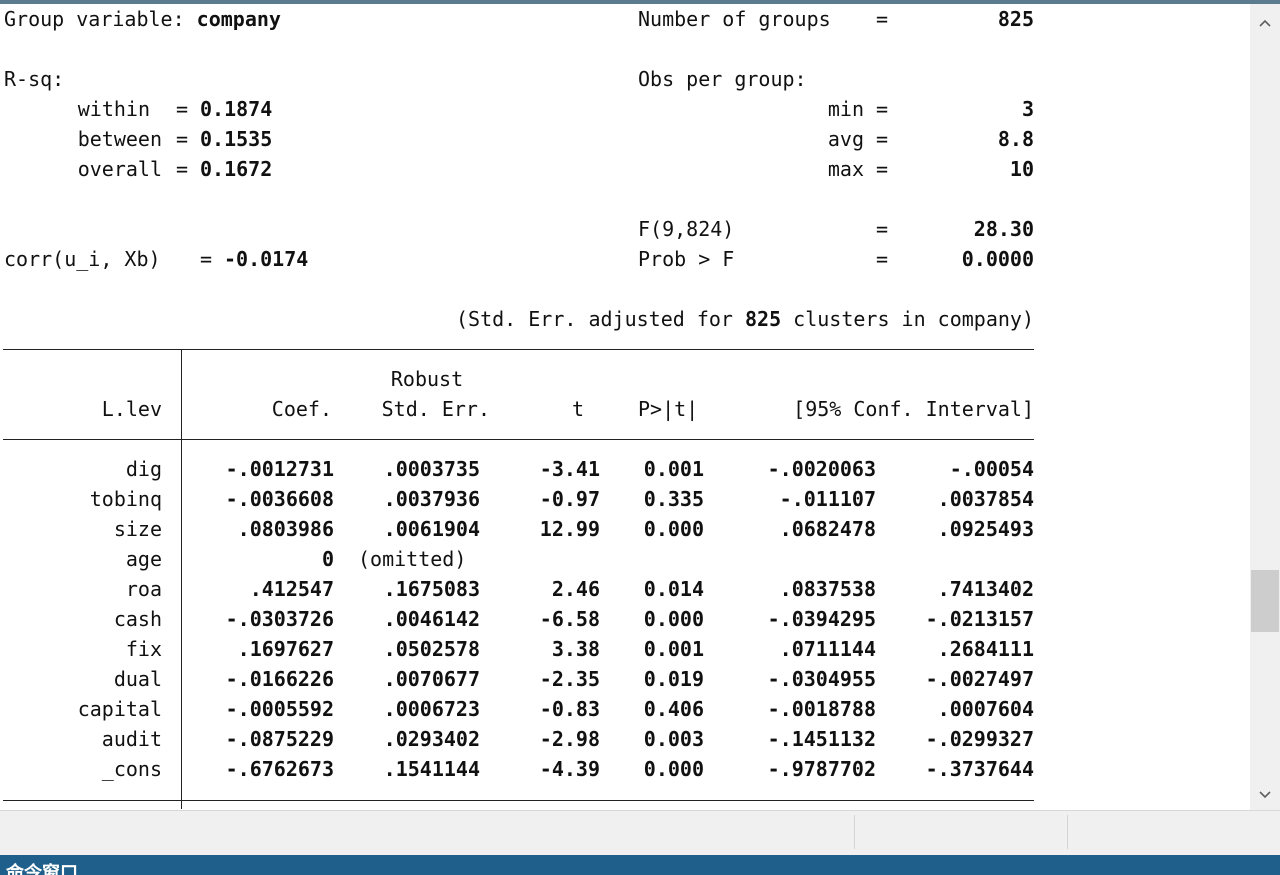 The height and width of the screenshot is (875, 1280). What do you see at coordinates (431, 649) in the screenshot?
I see `cell-std-err: .0502578` at bounding box center [431, 649].